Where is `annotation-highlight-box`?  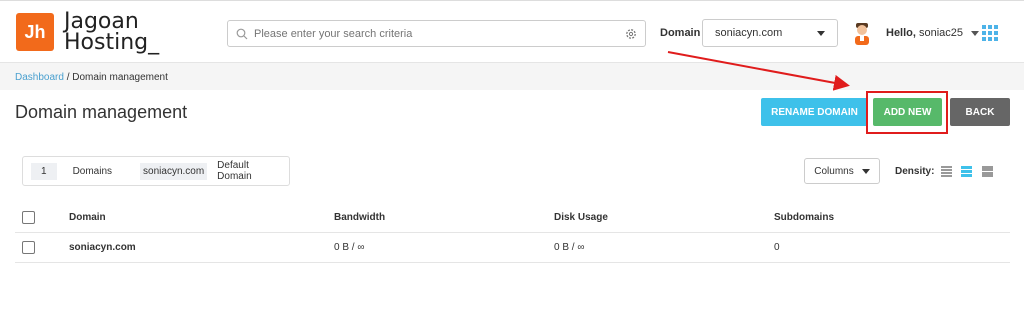 annotation-highlight-box is located at coordinates (907, 112).